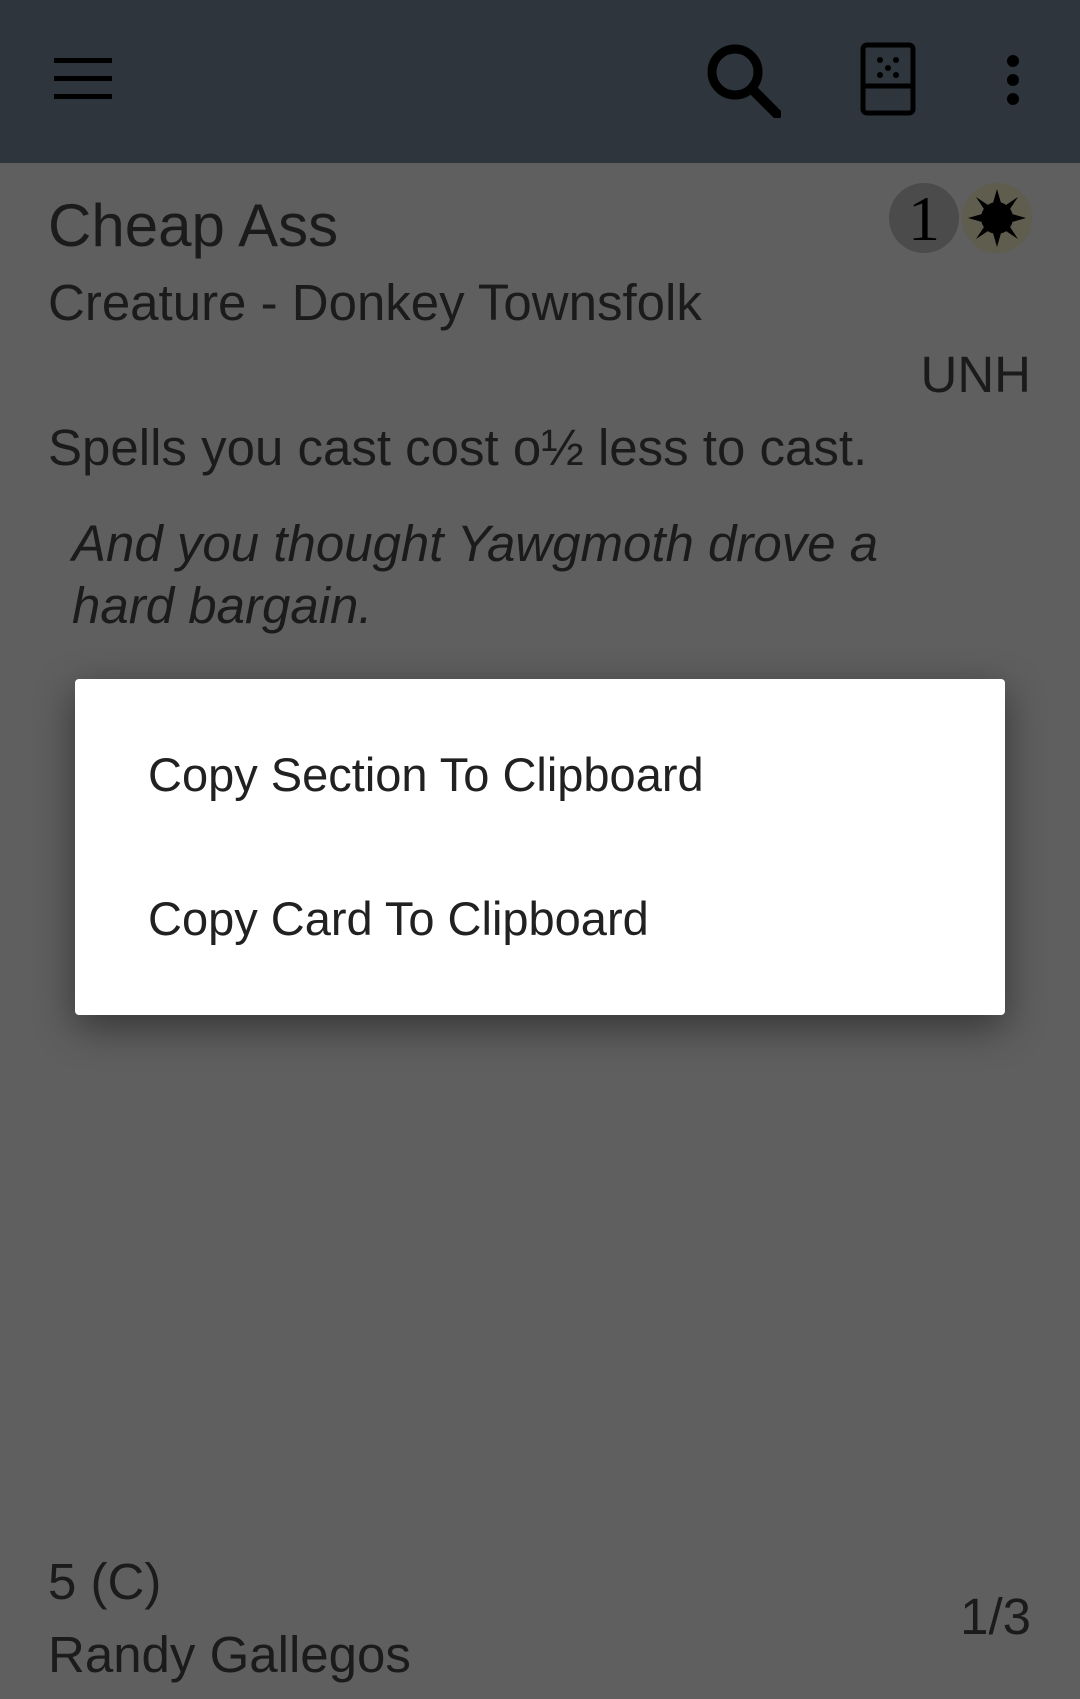  Describe the element at coordinates (540, 81) in the screenshot. I see `app-toolbar` at that location.